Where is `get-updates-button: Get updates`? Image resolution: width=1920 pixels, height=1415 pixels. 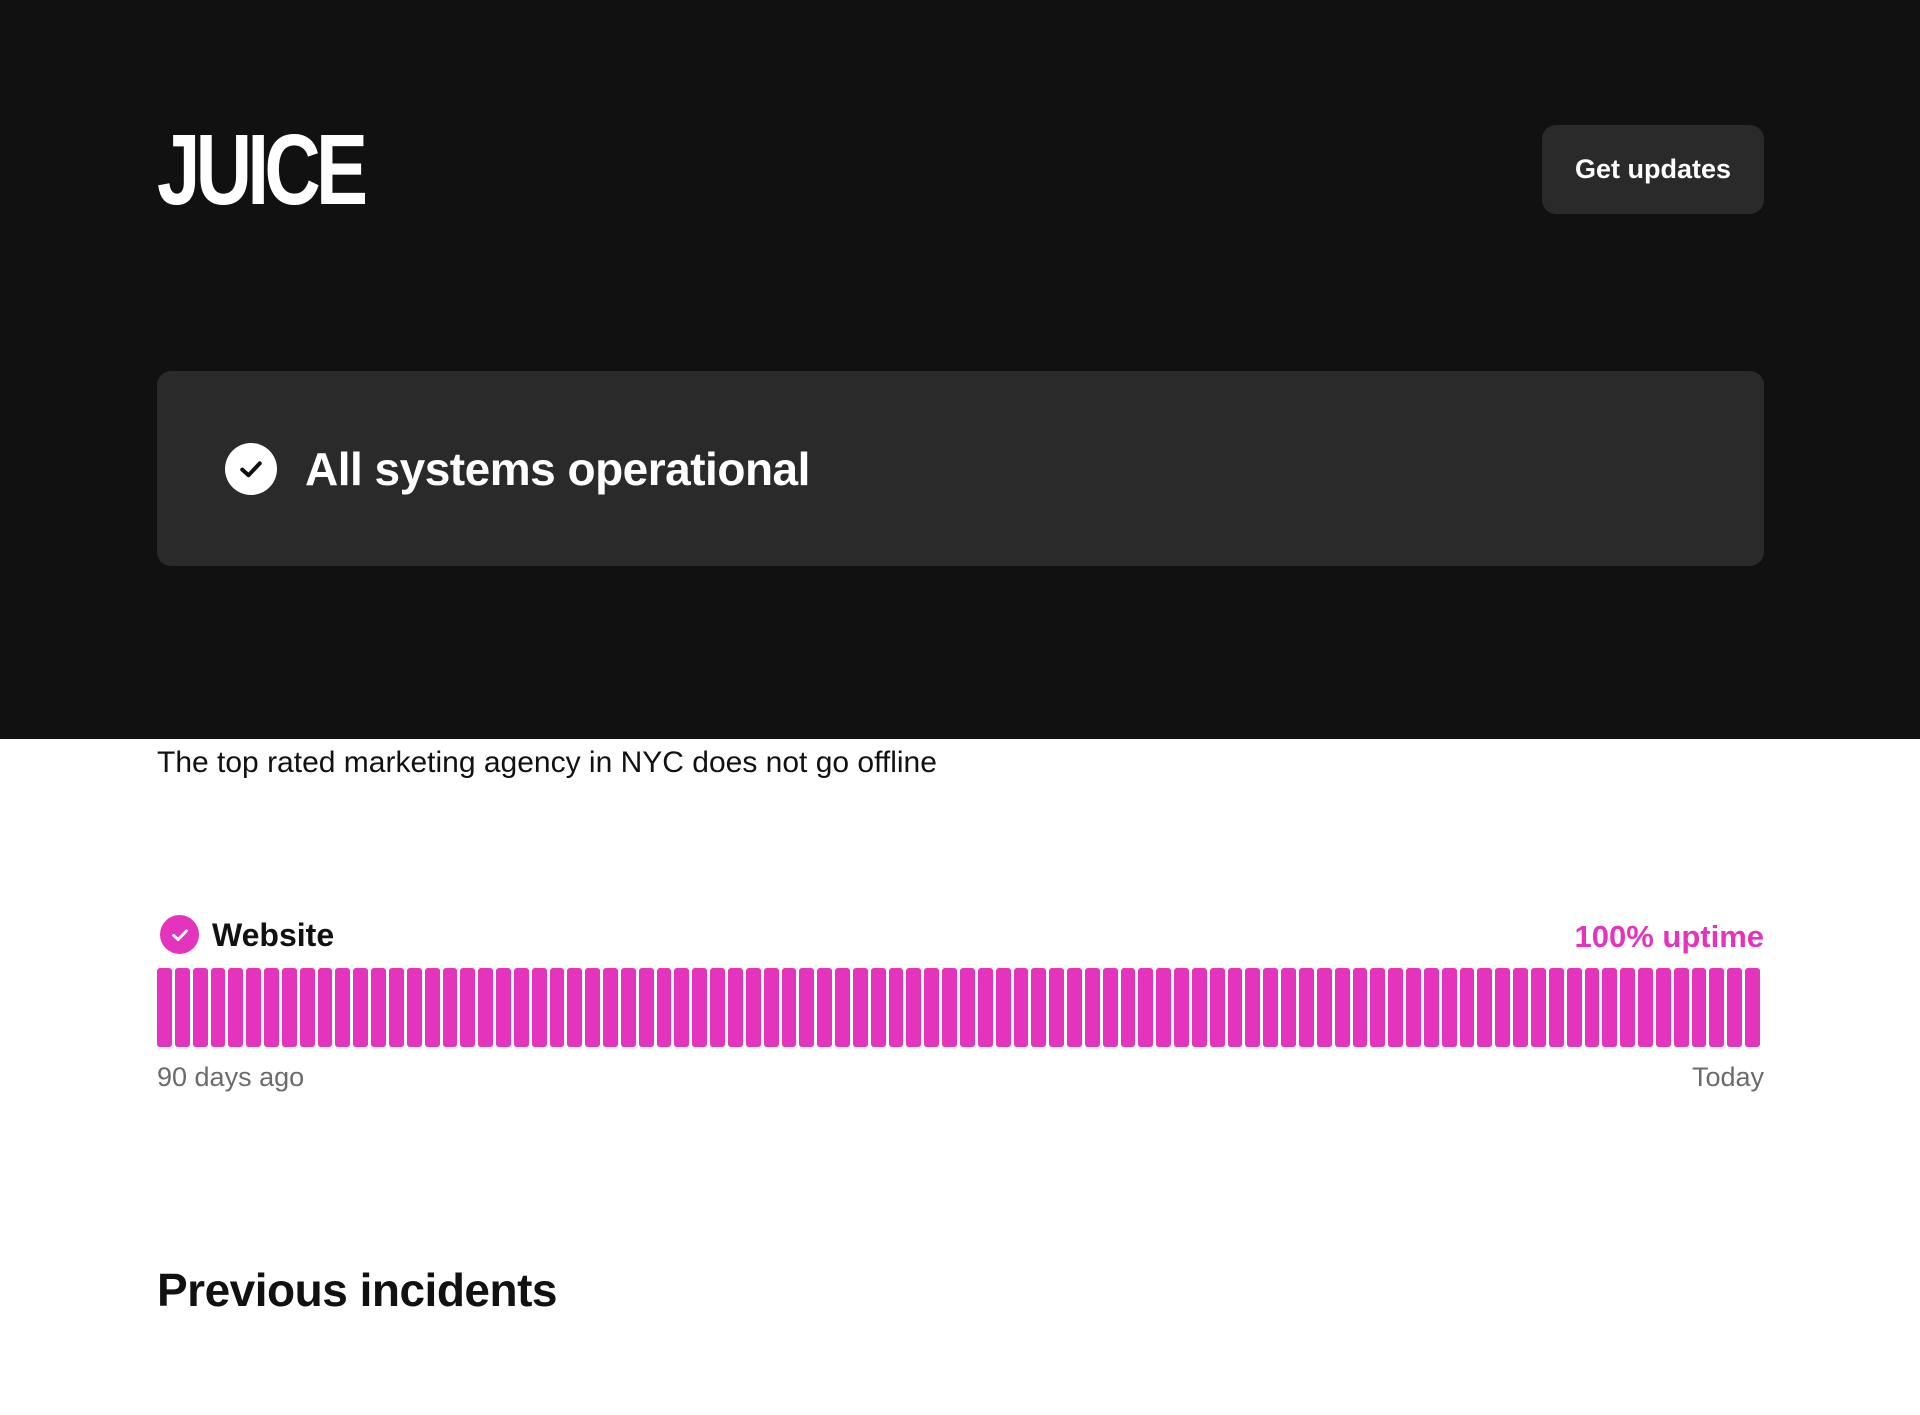
get-updates-button: Get updates is located at coordinates (1653, 169).